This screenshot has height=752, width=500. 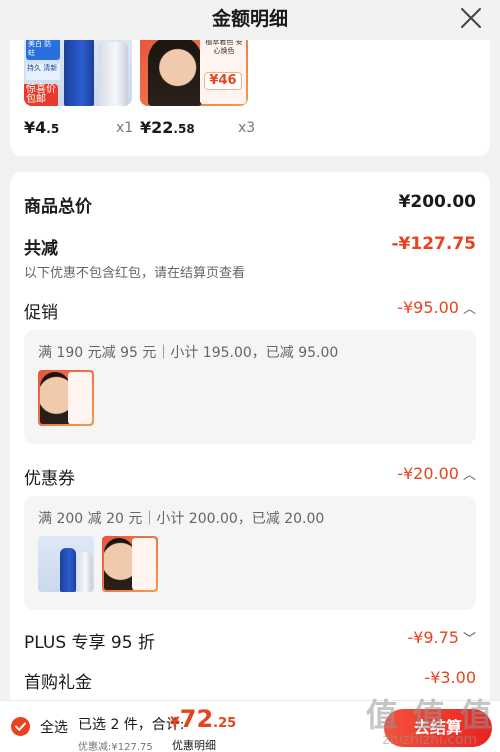 What do you see at coordinates (434, 244) in the screenshot?
I see `reduce-value: -¥127.75` at bounding box center [434, 244].